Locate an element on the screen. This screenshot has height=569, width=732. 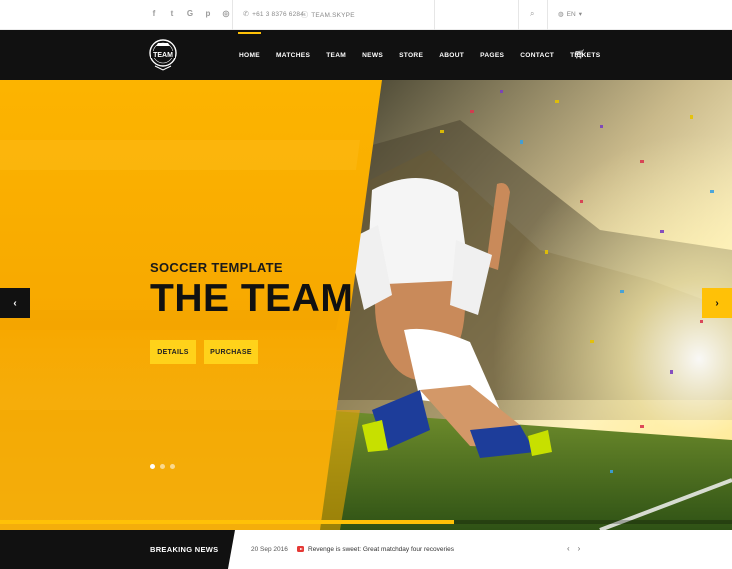
purchase-button: PURCHASE is located at coordinates (231, 352).